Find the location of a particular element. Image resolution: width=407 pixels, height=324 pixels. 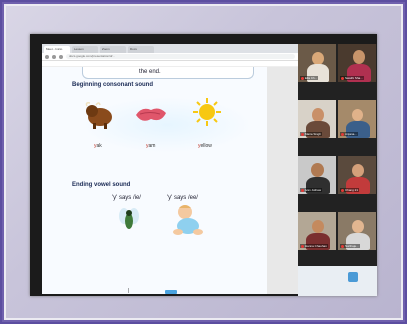

forward-icon is located at coordinates (54, 56).